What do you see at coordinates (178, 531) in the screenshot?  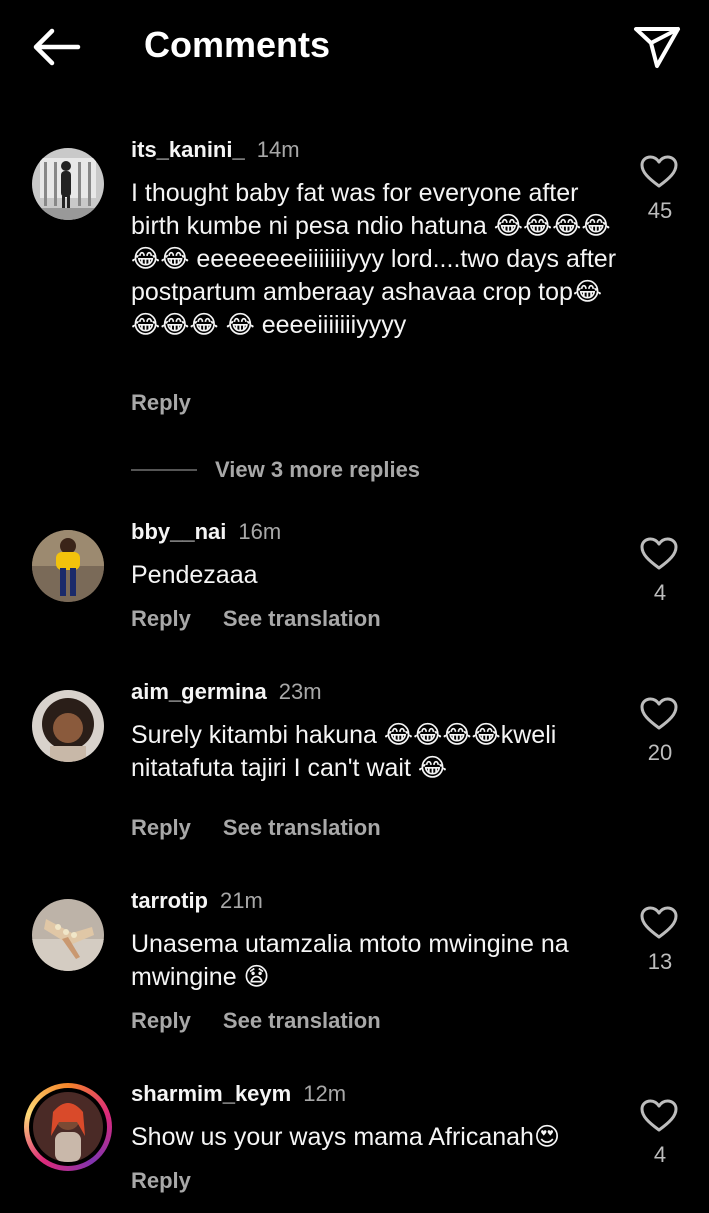 I see `username: bby__nai` at bounding box center [178, 531].